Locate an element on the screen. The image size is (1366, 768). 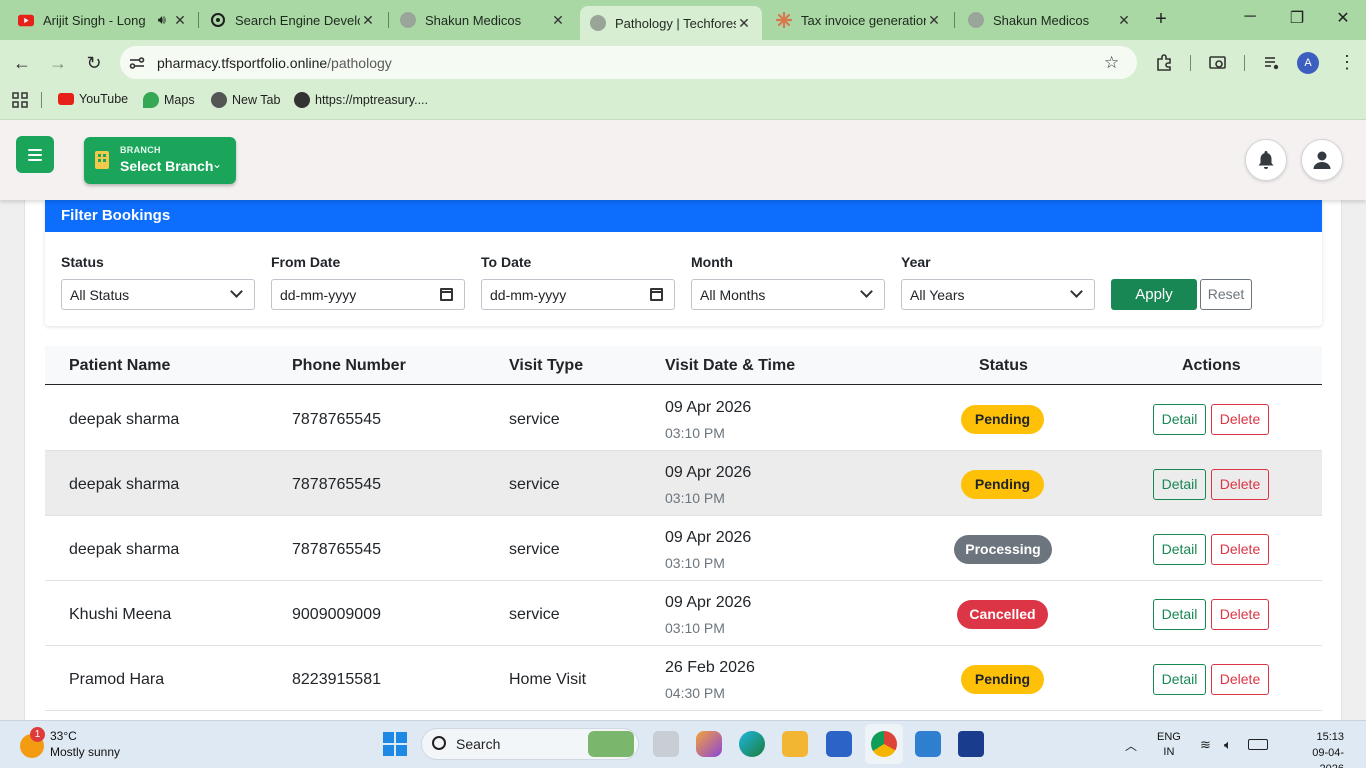
to-date-input: dd-mm-yyyy is located at coordinates (578, 294).